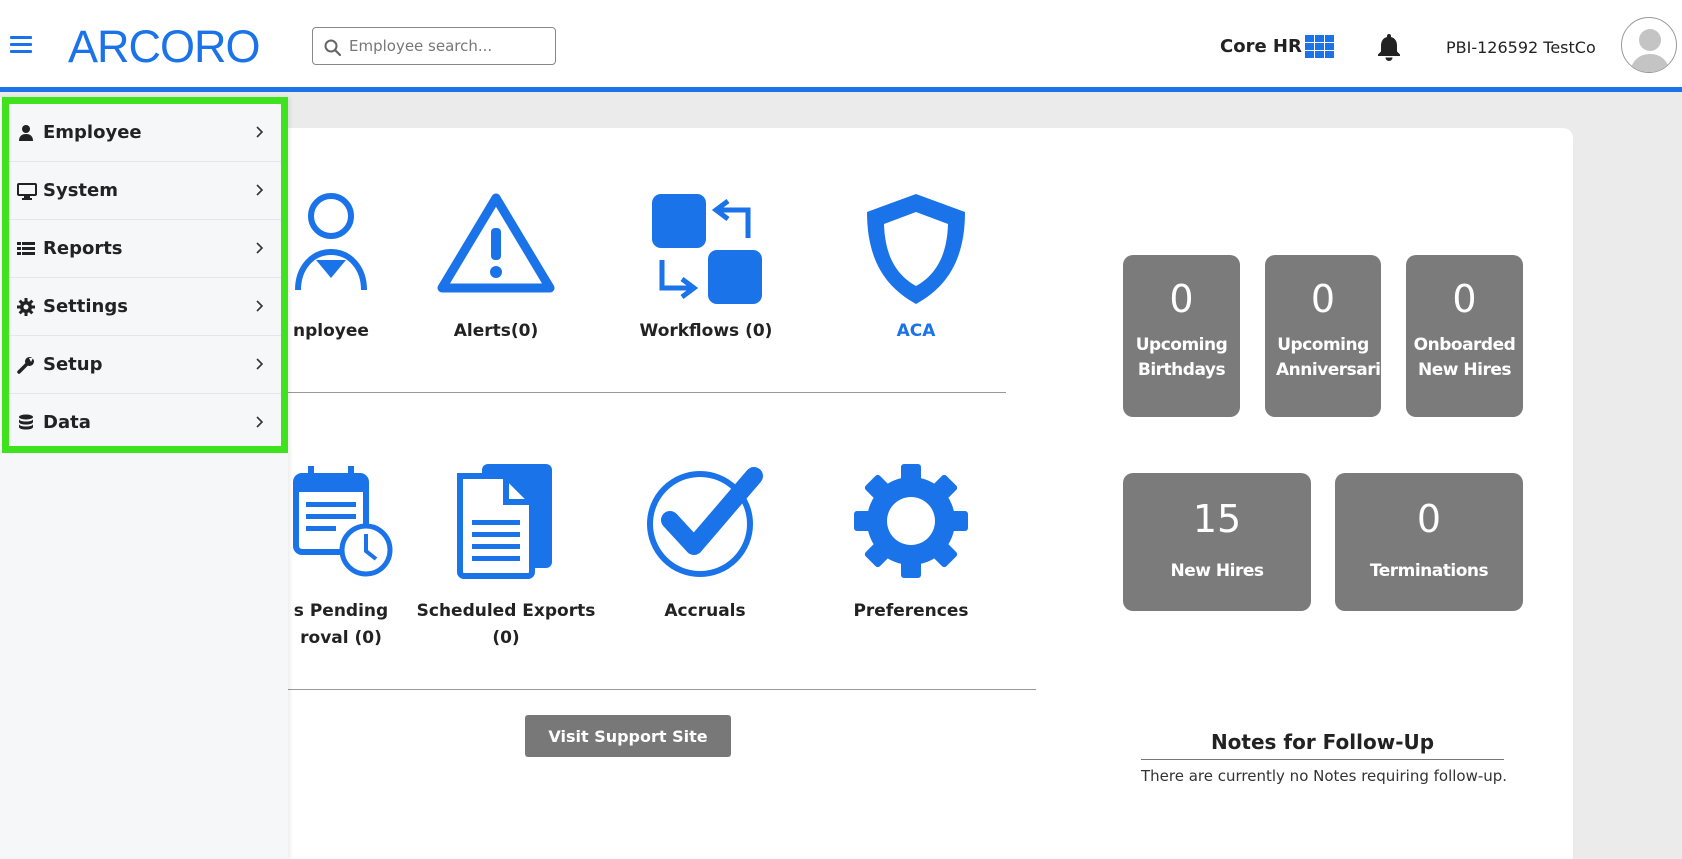 Image resolution: width=1682 pixels, height=859 pixels. I want to click on monitor-icon, so click(27, 191).